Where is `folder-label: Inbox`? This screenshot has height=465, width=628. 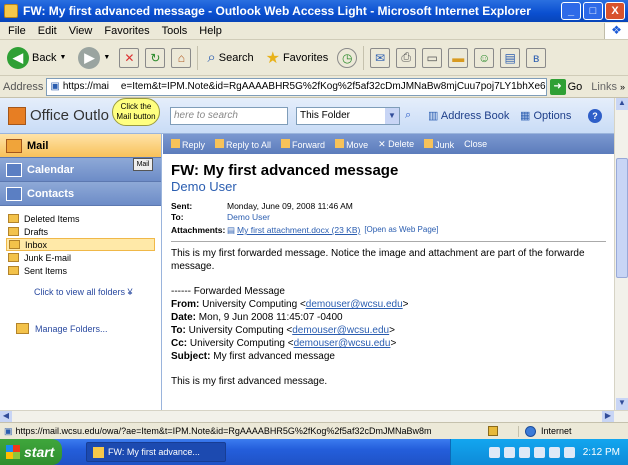 folder-label: Inbox is located at coordinates (36, 244).